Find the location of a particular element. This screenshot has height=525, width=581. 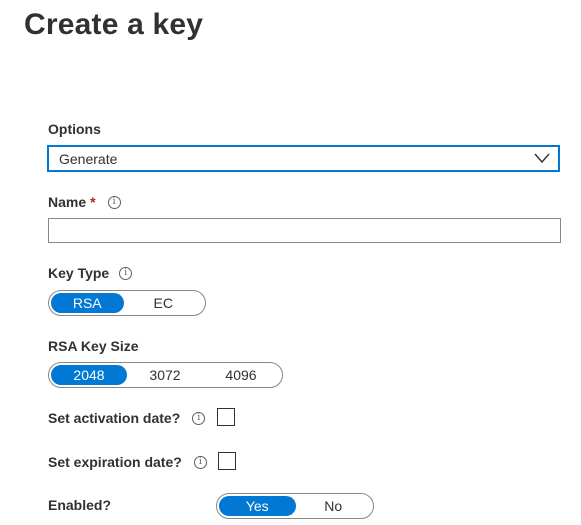

rsa-key-size-toggle: 2048 3072 4096 is located at coordinates (165, 375).